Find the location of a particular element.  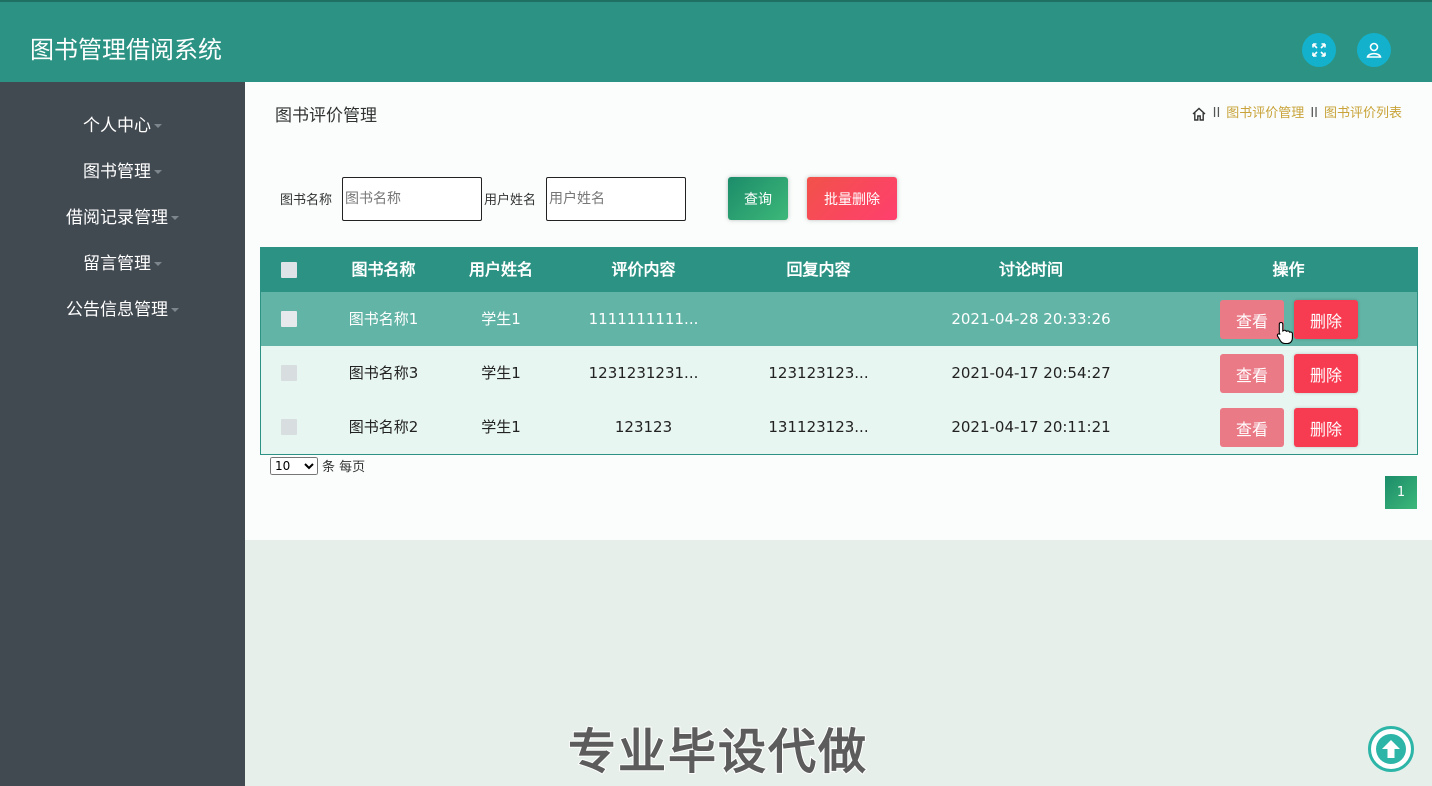

breadcrumb-item: 图书评价管理 is located at coordinates (1265, 114).